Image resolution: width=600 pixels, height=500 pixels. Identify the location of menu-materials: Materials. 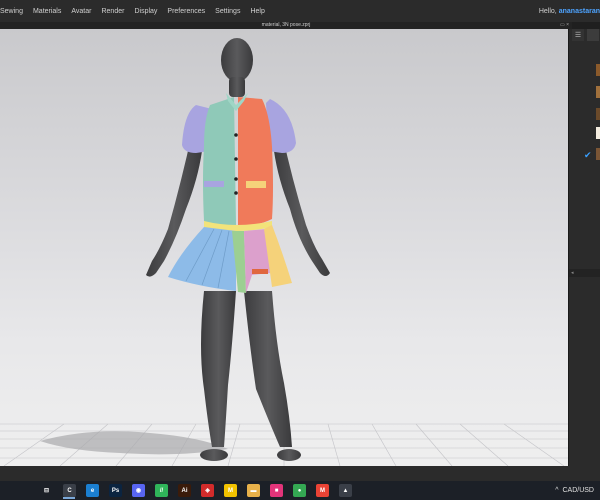
(47, 11).